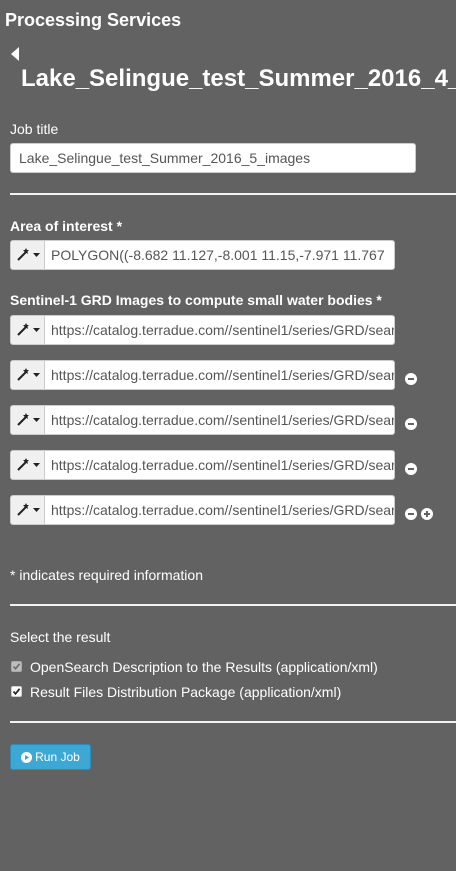  I want to click on job-title-label: Job title, so click(34, 129).